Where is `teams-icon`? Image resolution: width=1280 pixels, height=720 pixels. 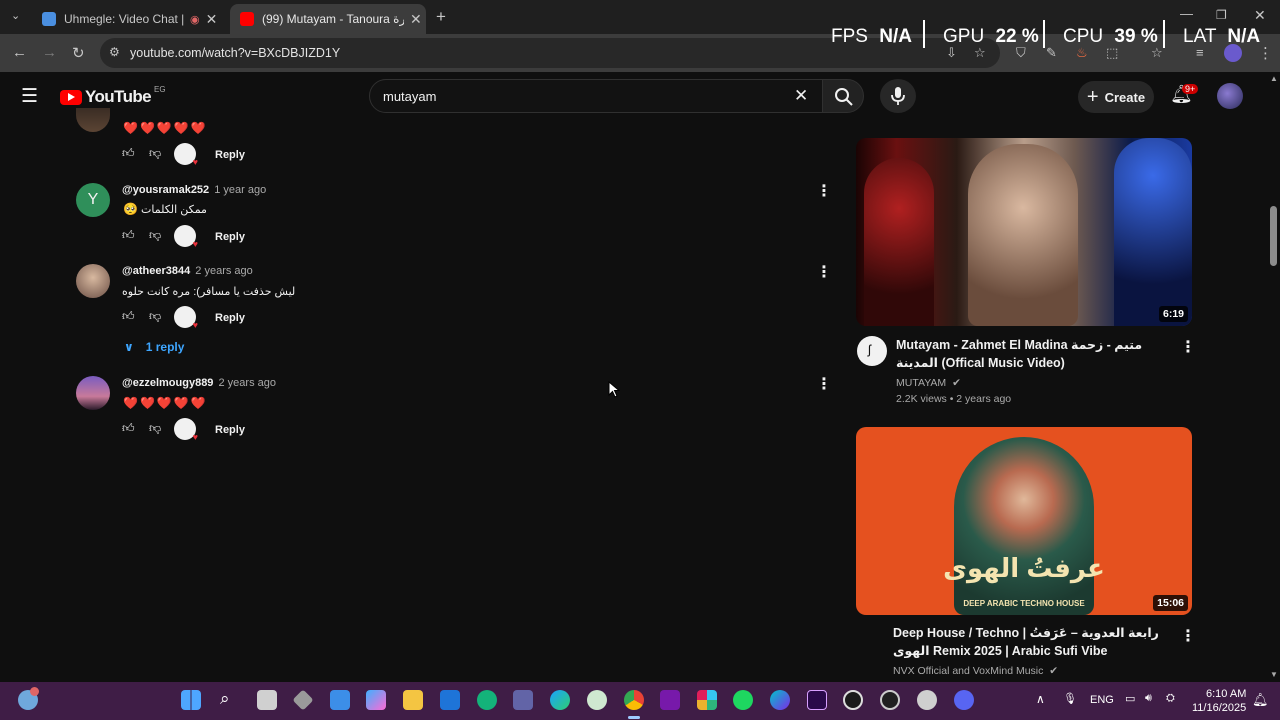
teams-icon is located at coordinates (523, 700).